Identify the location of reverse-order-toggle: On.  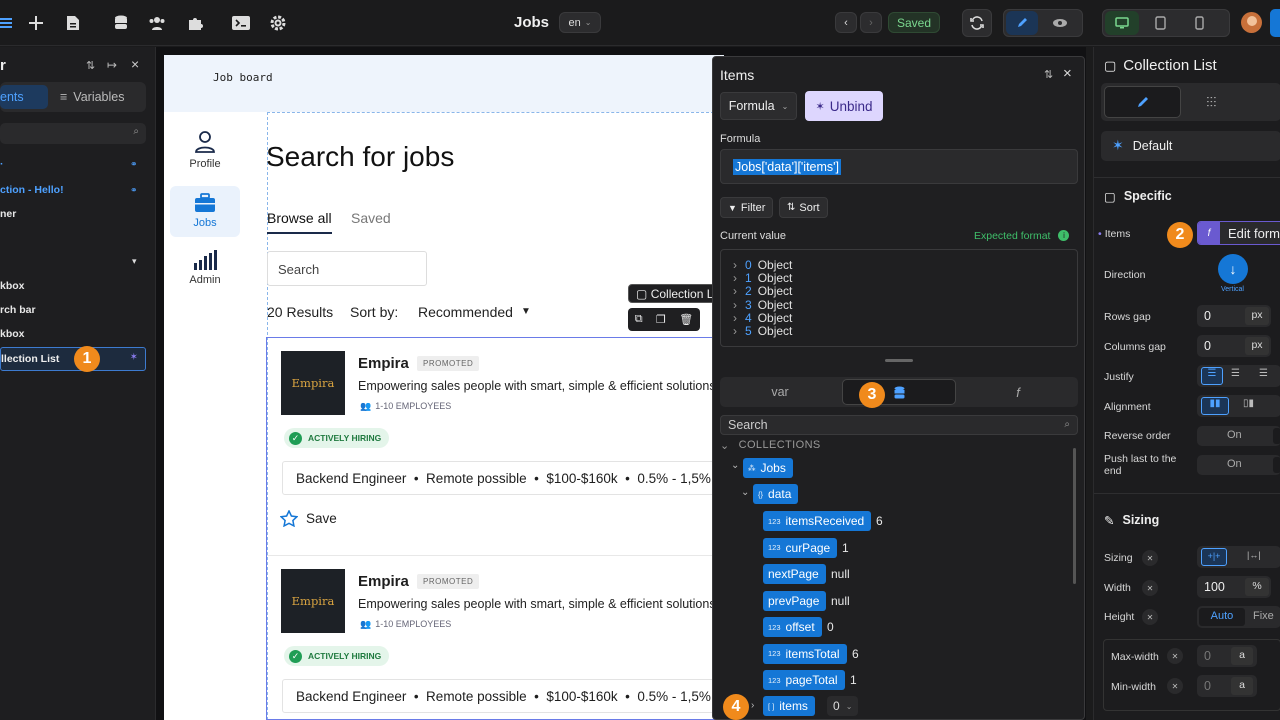
(1238, 436).